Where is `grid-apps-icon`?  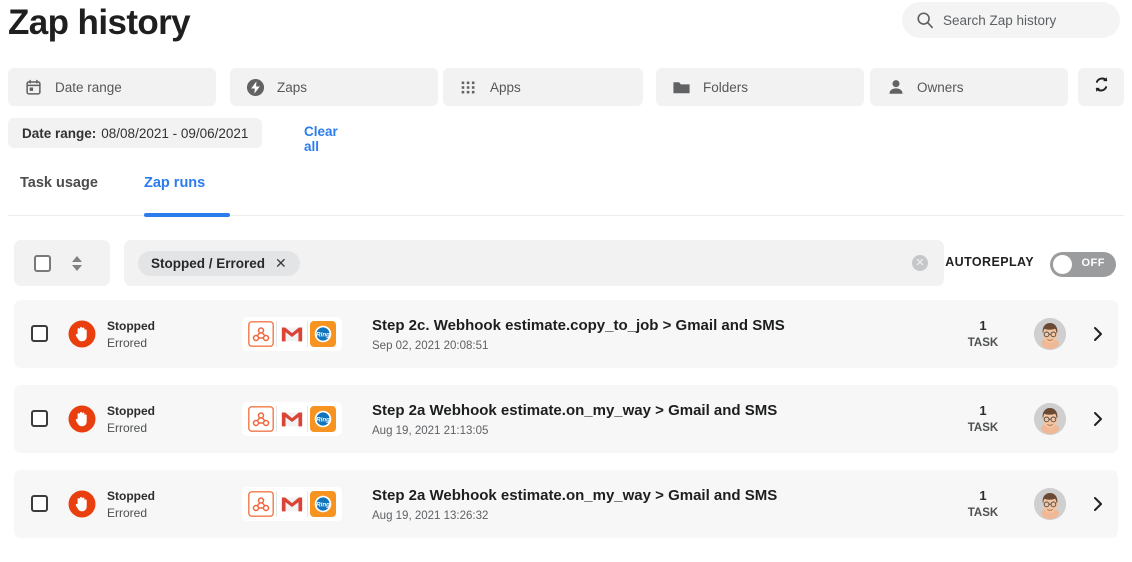
grid-apps-icon is located at coordinates (468, 87).